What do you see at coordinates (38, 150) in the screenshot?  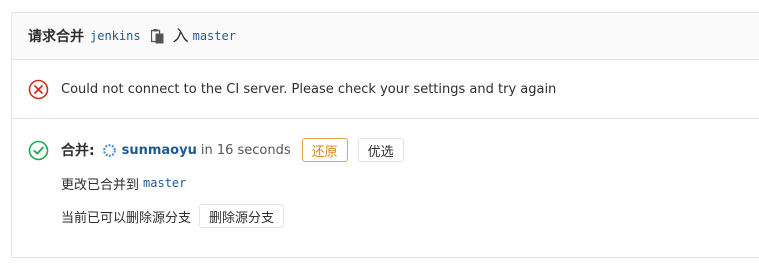 I see `check-circle-icon` at bounding box center [38, 150].